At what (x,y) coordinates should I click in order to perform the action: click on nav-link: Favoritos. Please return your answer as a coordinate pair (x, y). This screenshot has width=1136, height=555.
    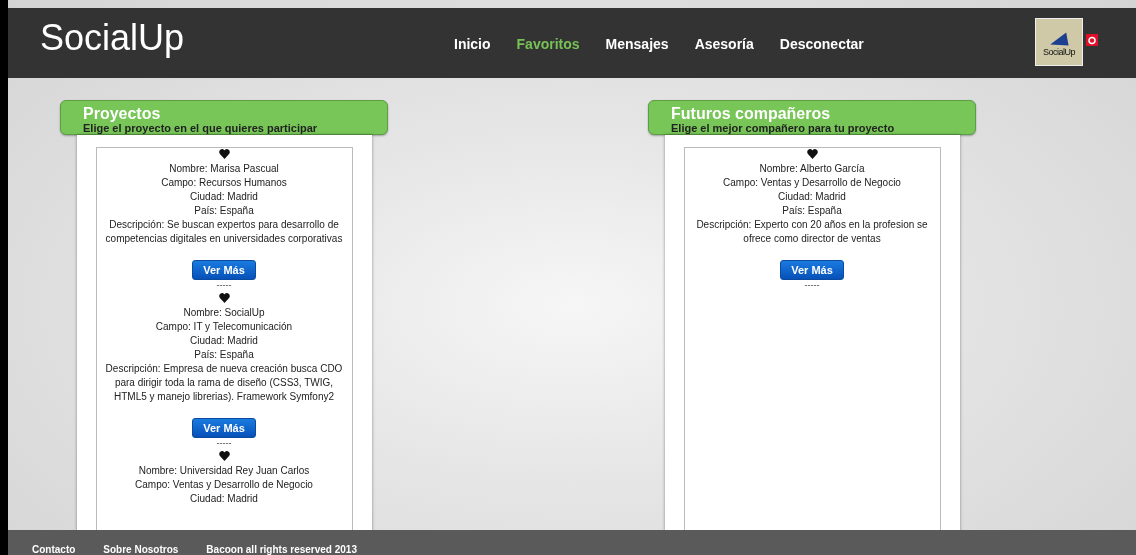
    Looking at the image, I should click on (548, 44).